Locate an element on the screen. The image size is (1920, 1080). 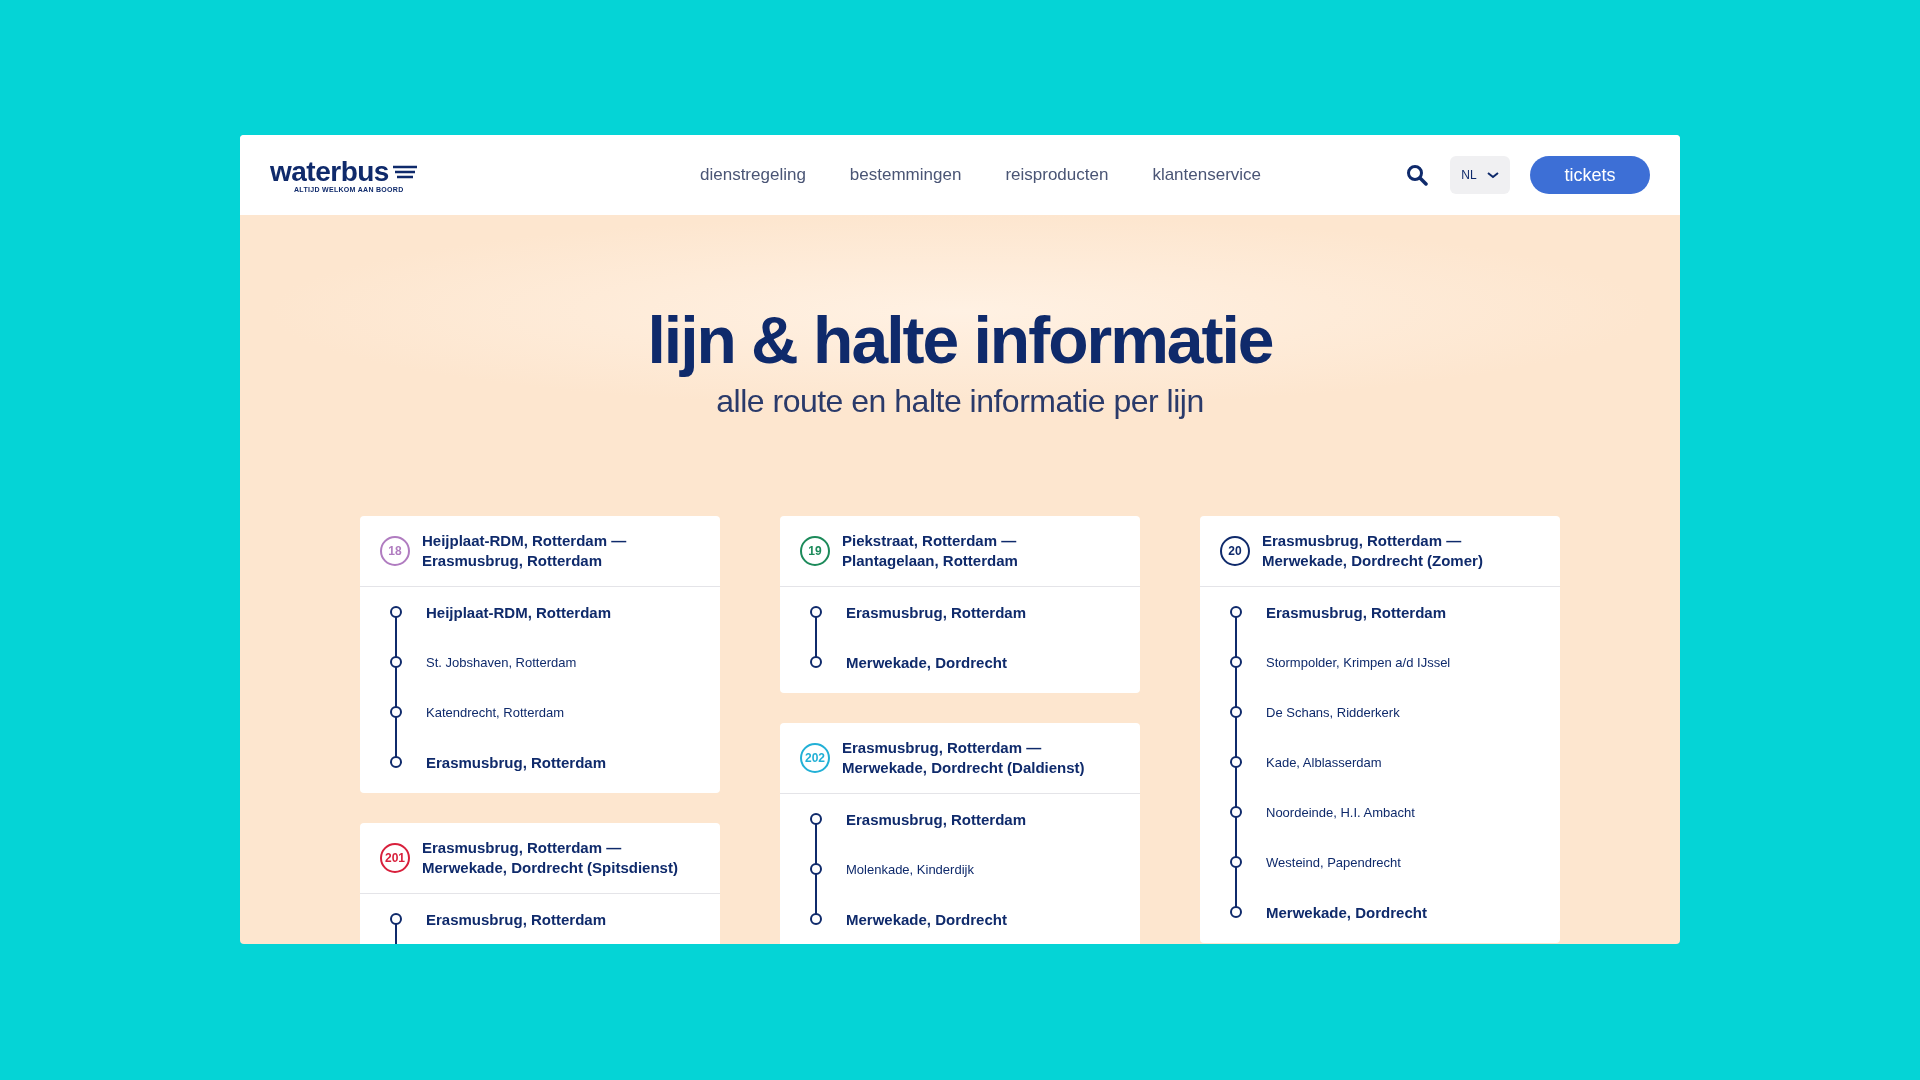
nav-link: bestemmingen is located at coordinates (905, 175).